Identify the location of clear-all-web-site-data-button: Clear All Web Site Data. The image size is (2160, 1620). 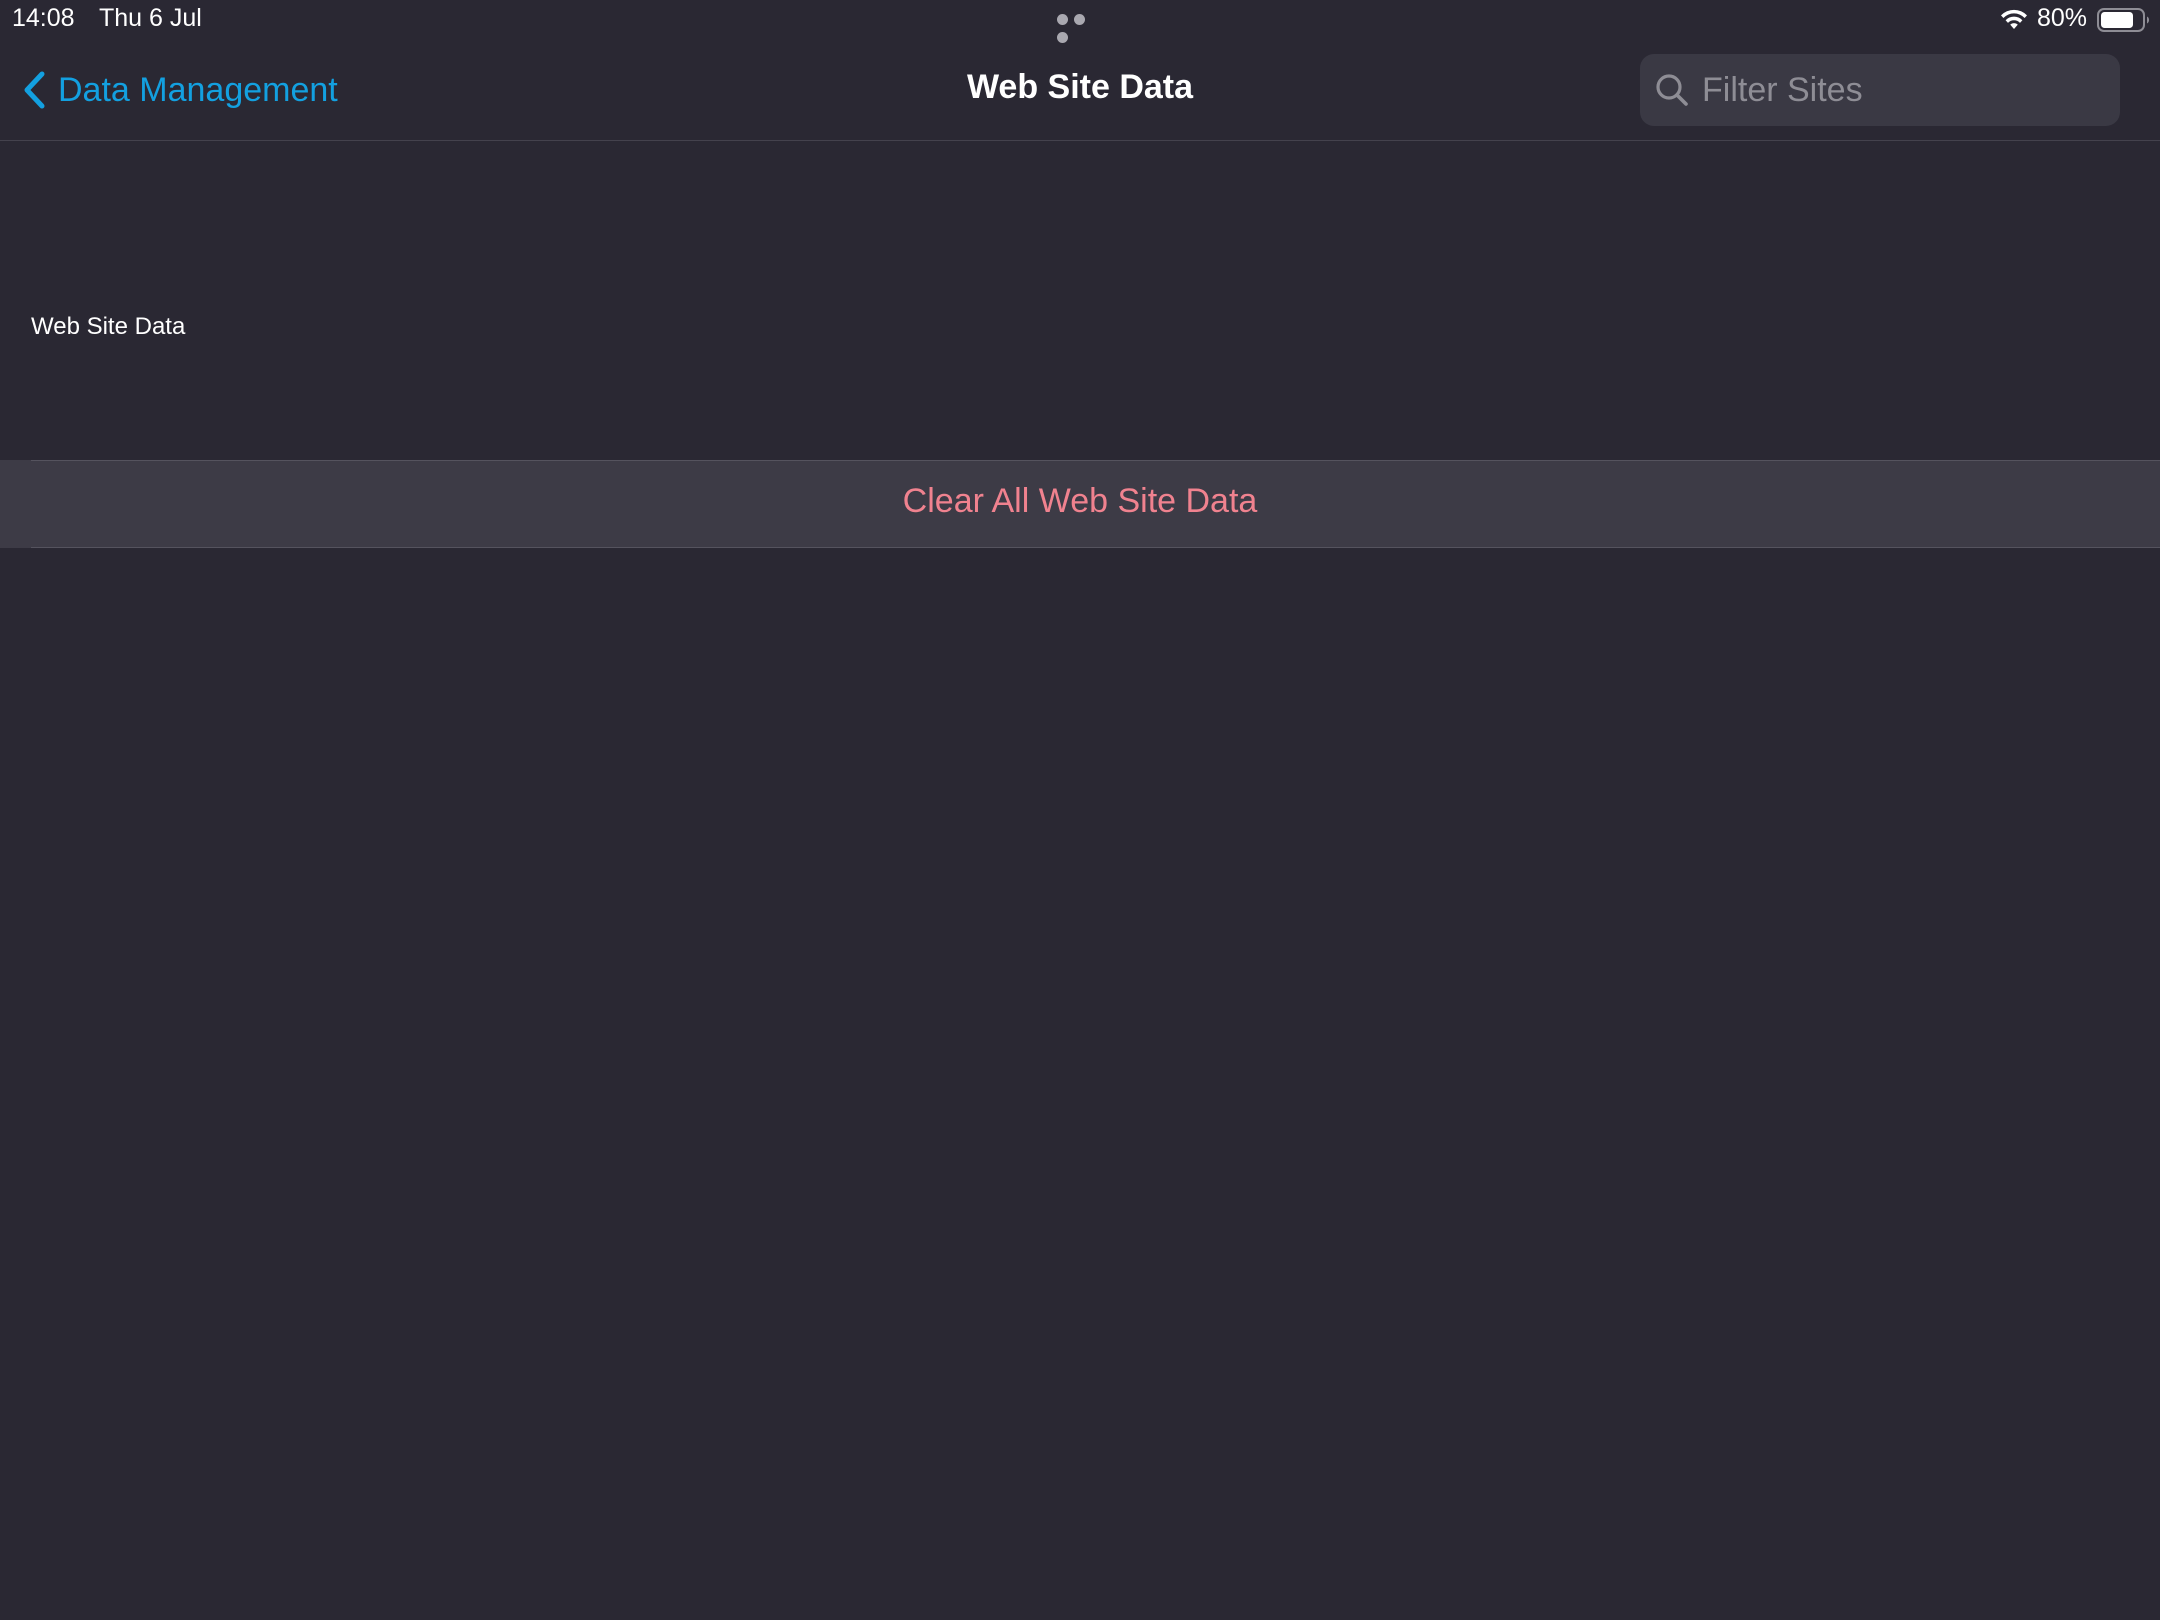
(1080, 504).